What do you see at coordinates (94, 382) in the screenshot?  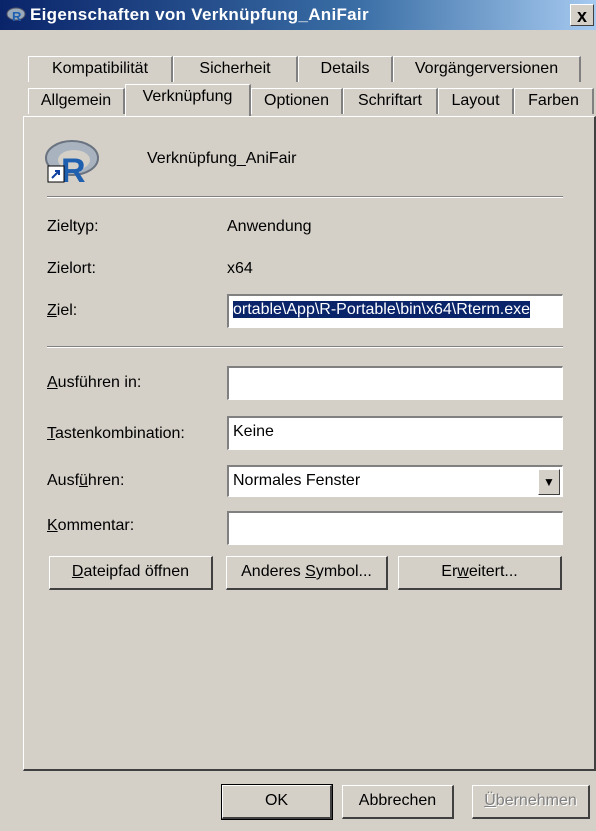 I see `ausfuehren-in-label: Ausführen in:` at bounding box center [94, 382].